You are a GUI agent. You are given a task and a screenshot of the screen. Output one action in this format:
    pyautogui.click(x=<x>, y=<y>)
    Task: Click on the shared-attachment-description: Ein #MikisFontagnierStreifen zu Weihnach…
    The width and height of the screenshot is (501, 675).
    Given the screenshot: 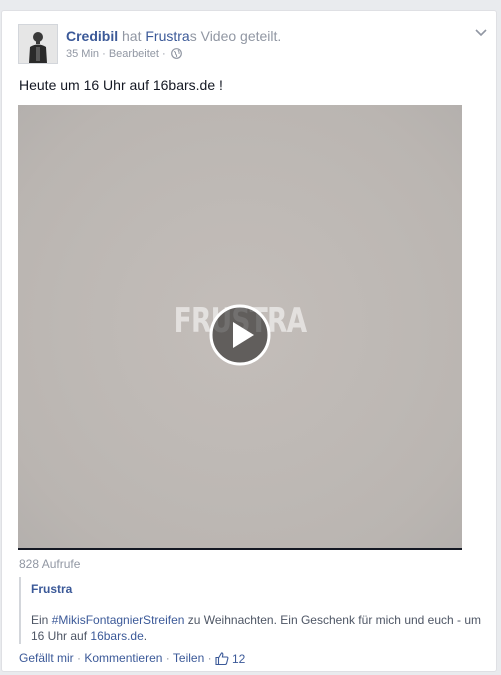 What is the action you would take?
    pyautogui.click(x=257, y=628)
    